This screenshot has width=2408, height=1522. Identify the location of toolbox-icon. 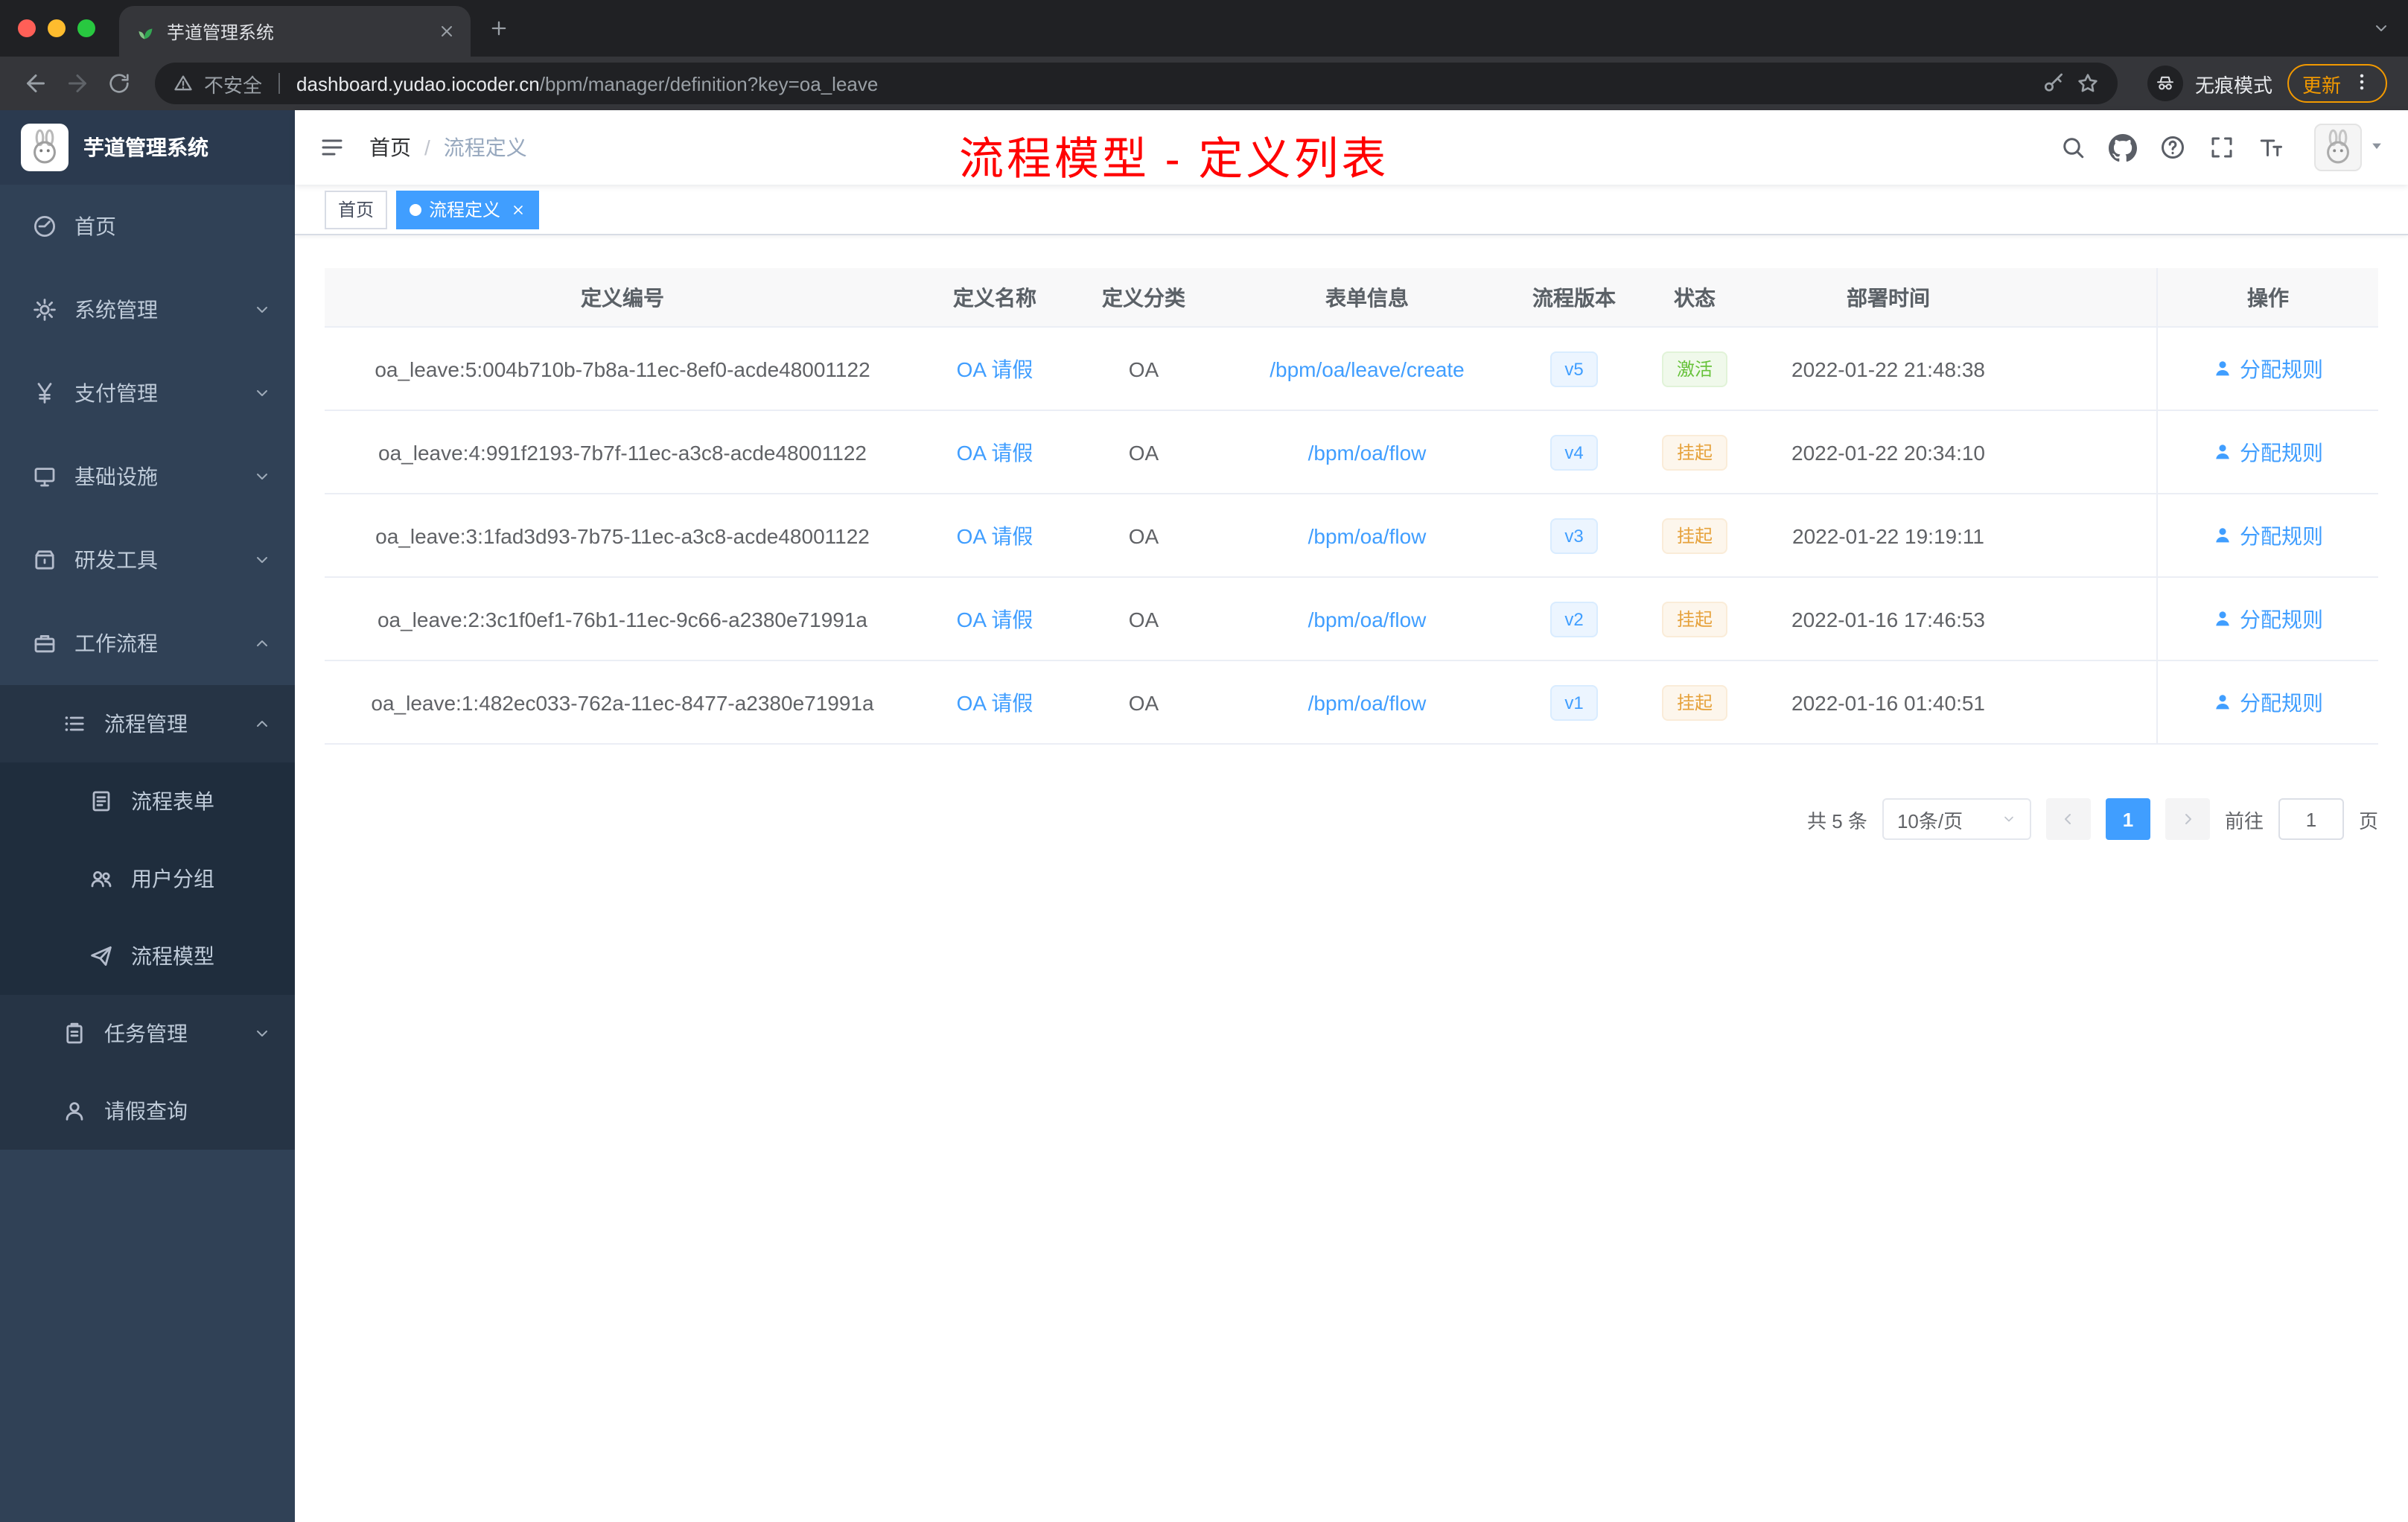
(45, 560).